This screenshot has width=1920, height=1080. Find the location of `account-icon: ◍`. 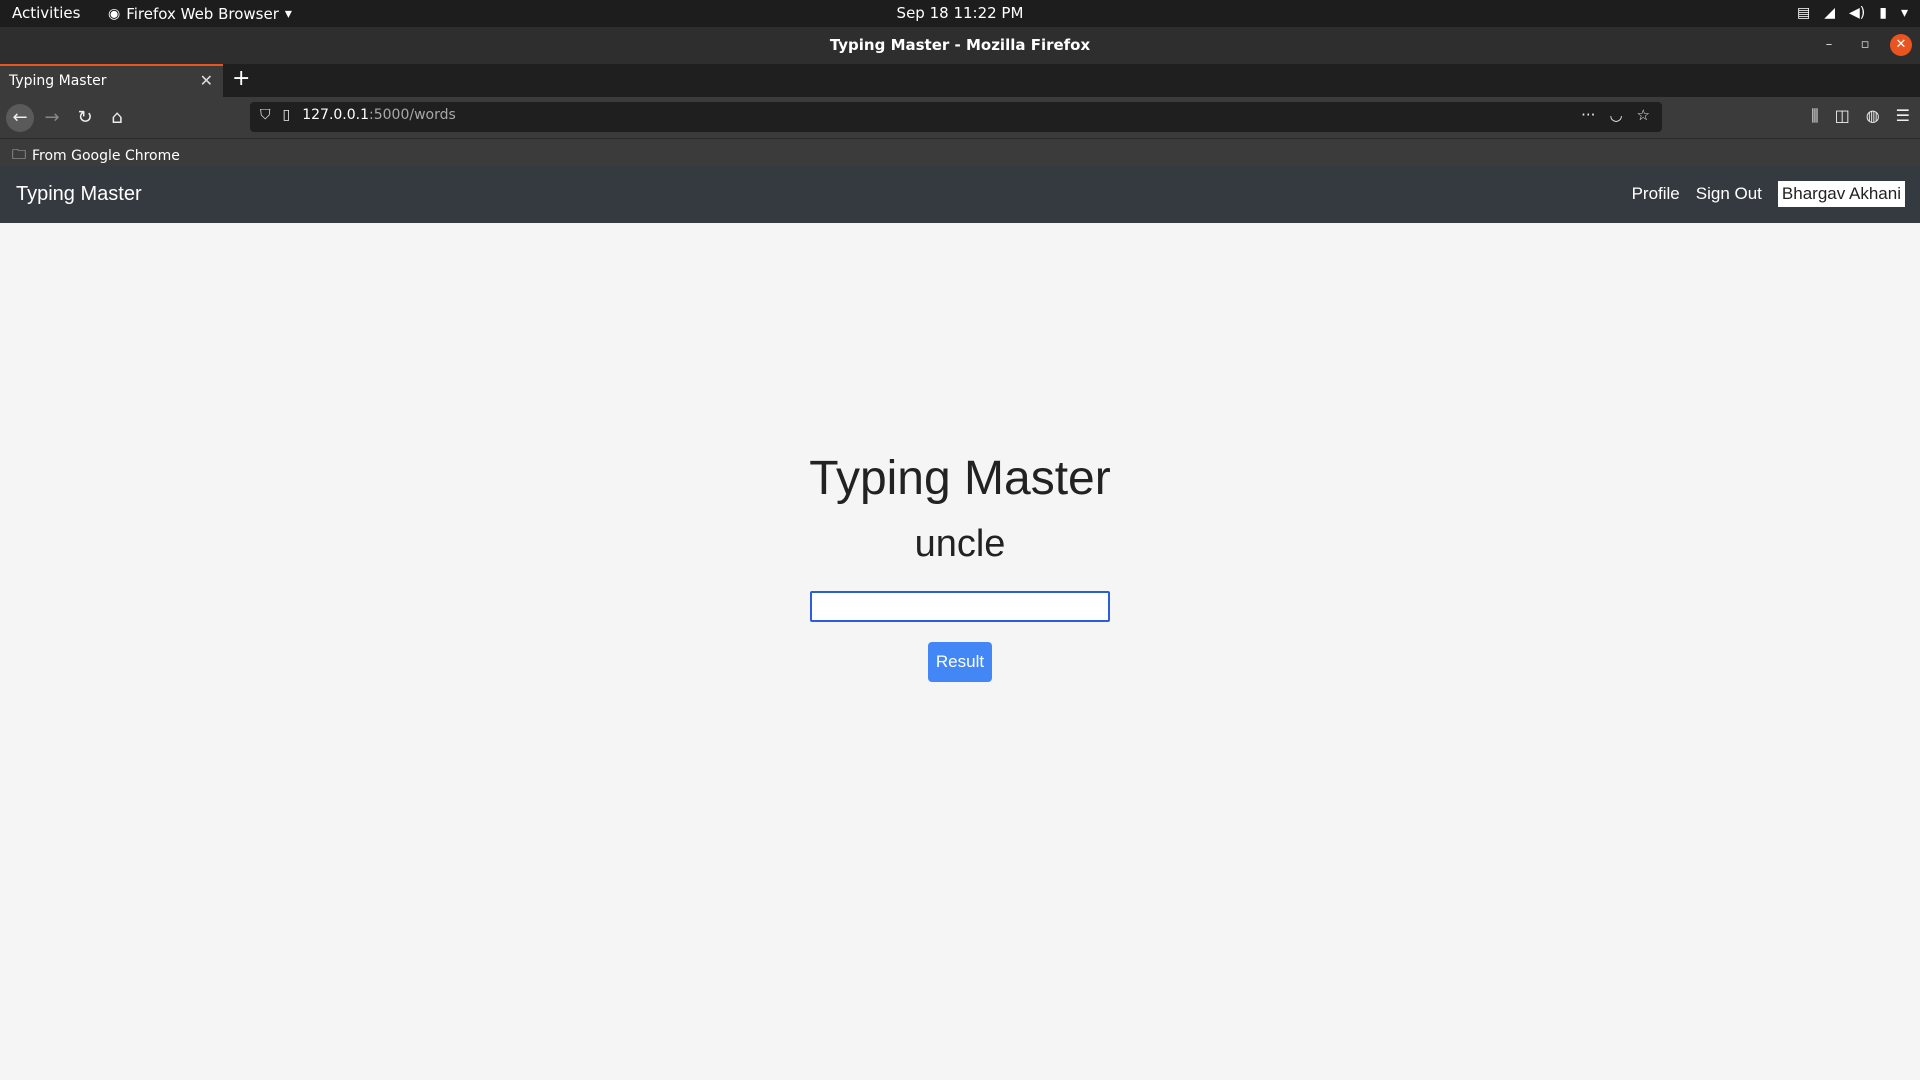

account-icon: ◍ is located at coordinates (1873, 116).